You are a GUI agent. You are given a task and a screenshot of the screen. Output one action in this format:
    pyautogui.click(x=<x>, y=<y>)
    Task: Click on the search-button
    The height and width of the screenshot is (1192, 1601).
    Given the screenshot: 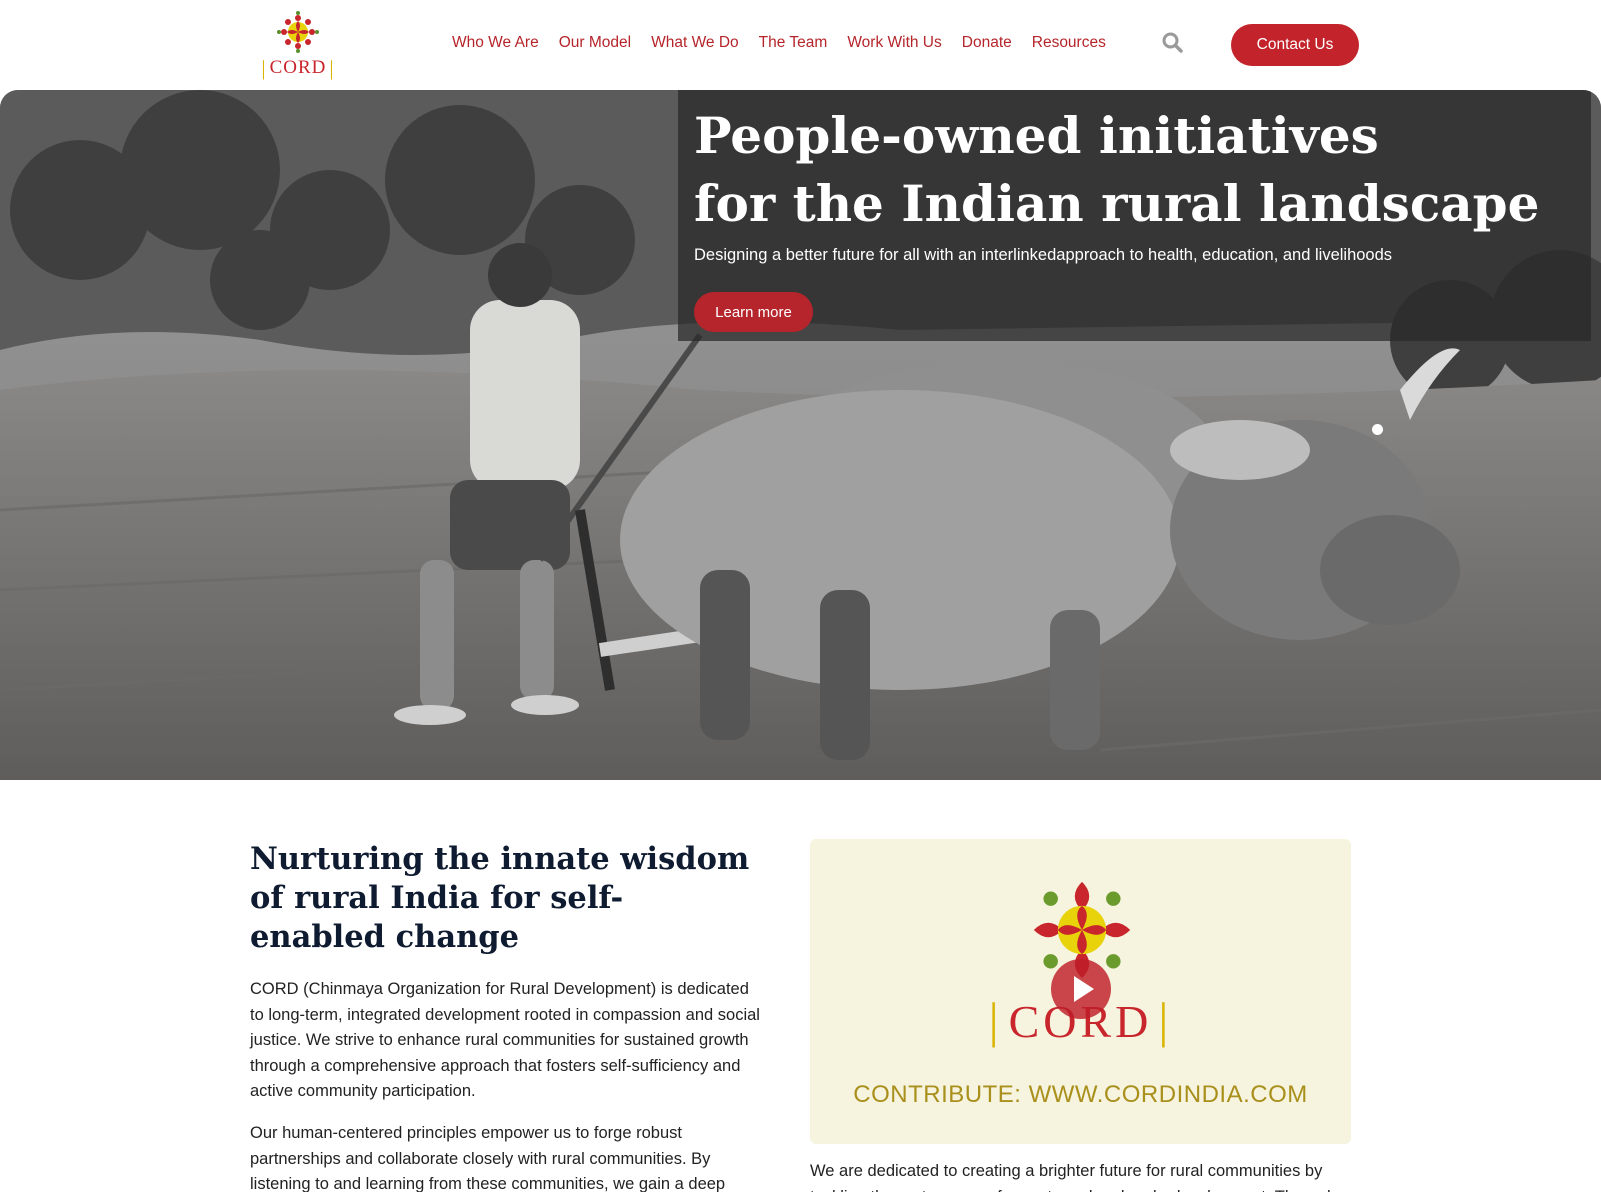 What is the action you would take?
    pyautogui.click(x=1173, y=43)
    